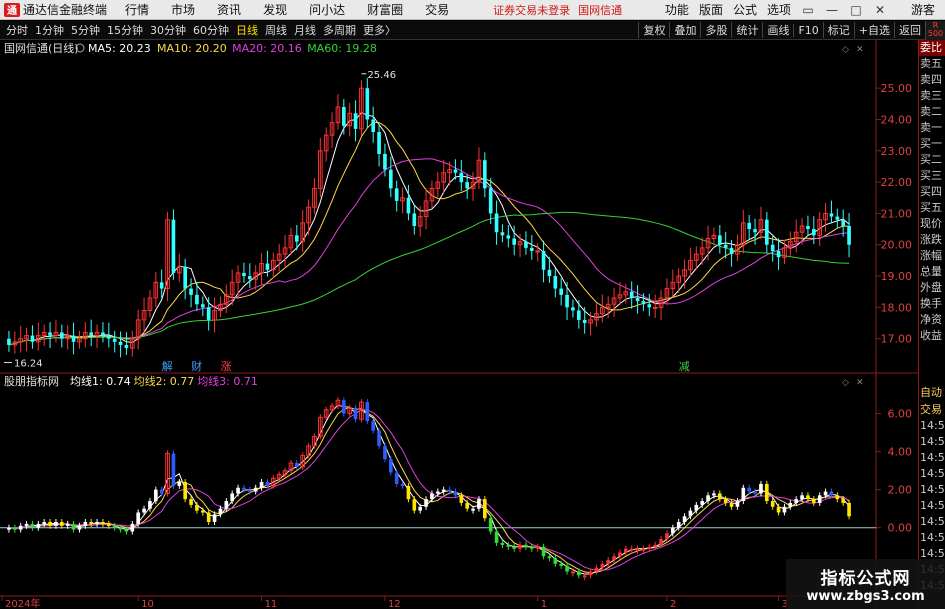 This screenshot has height=609, width=945. What do you see at coordinates (125, 30) in the screenshot?
I see `period-tab-3: 15分钟` at bounding box center [125, 30].